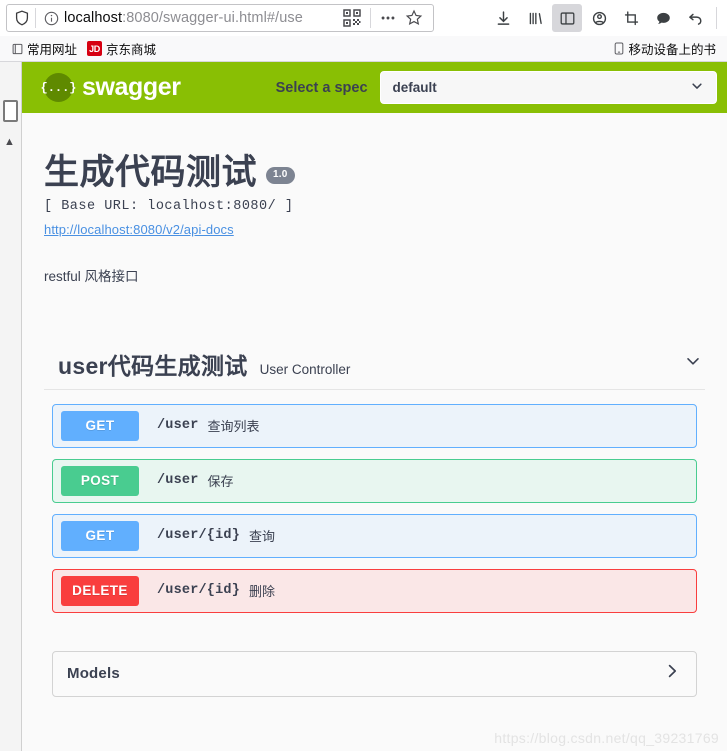  Describe the element at coordinates (374, 368) in the screenshot. I see `tag-header: user代码生成测试 User Controller` at that location.